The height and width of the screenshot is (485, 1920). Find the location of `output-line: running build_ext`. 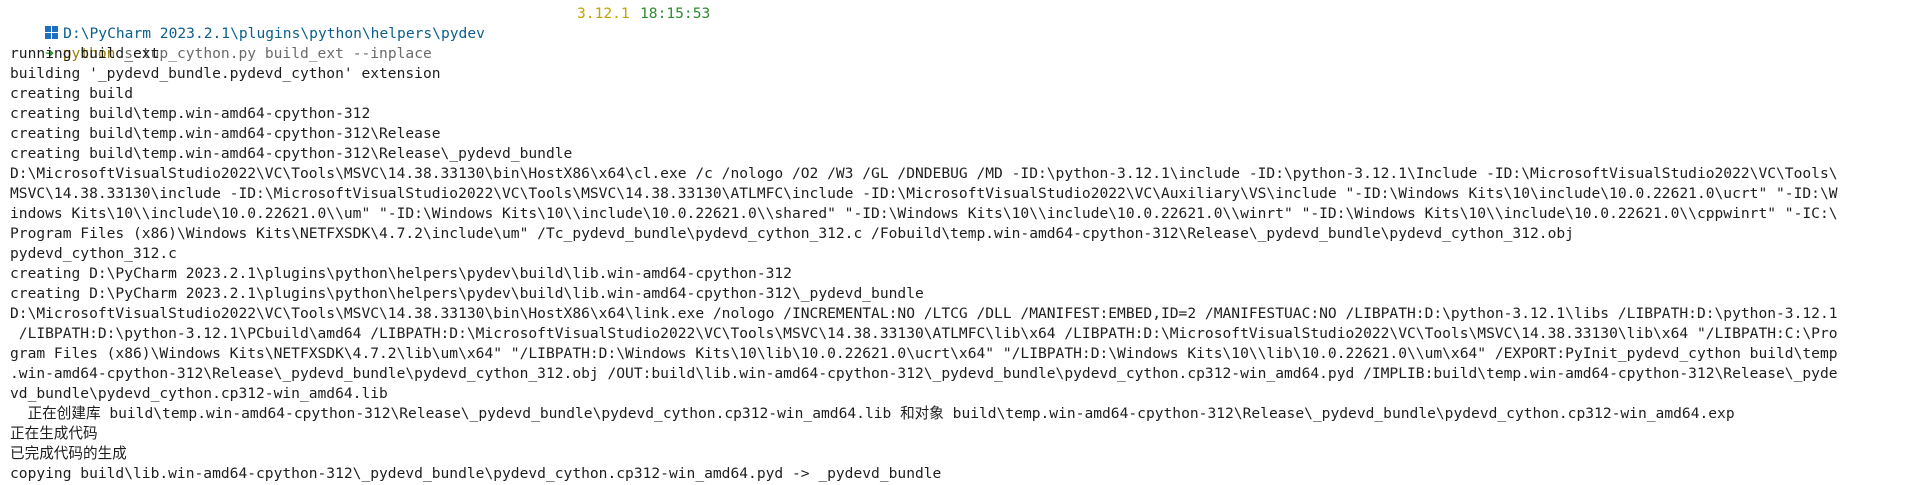

output-line: running build_ext is located at coordinates (85, 53).